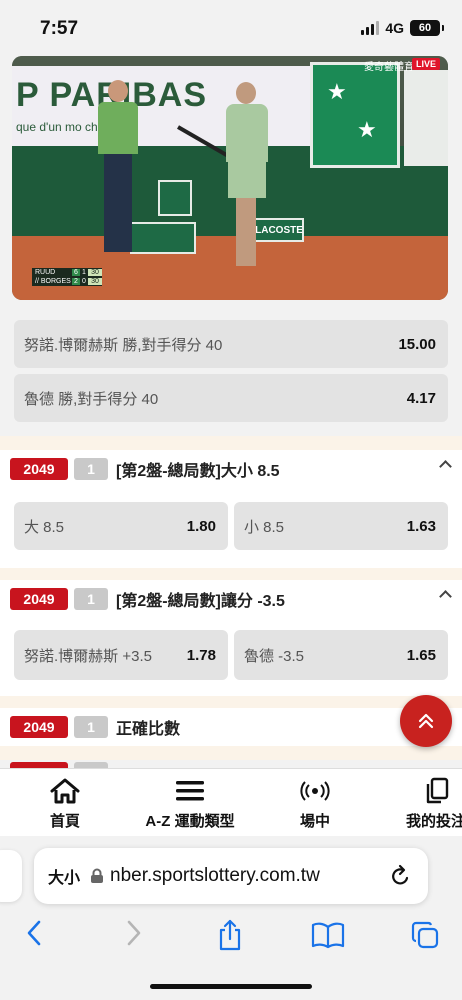 The width and height of the screenshot is (462, 1000). What do you see at coordinates (425, 64) in the screenshot?
I see `live-badge: LIVE` at bounding box center [425, 64].